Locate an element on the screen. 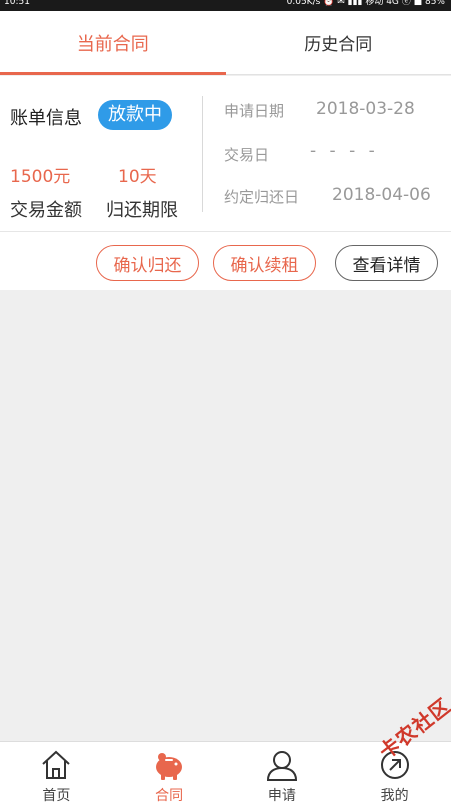 The image size is (451, 803). trade-date-label: 交易日 is located at coordinates (247, 155).